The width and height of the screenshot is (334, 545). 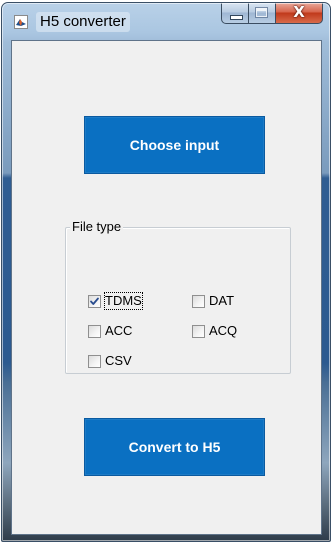 I want to click on checkbox-dat-label: DAT, so click(x=222, y=300).